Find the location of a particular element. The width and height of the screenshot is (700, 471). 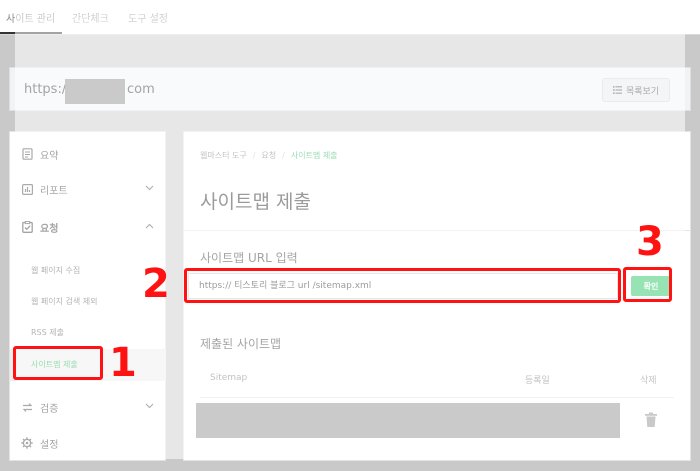

table-header-date: 등록일 is located at coordinates (537, 381).